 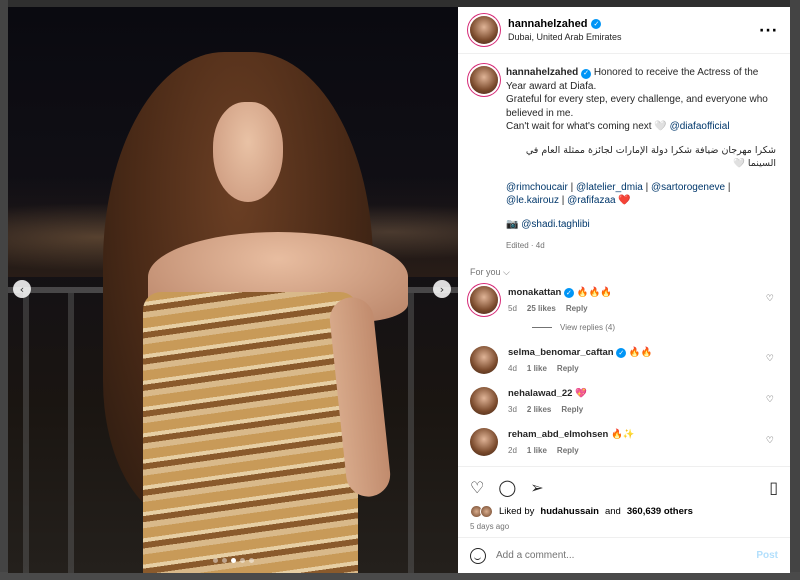 I want to click on author-avatar, so click(x=484, y=30).